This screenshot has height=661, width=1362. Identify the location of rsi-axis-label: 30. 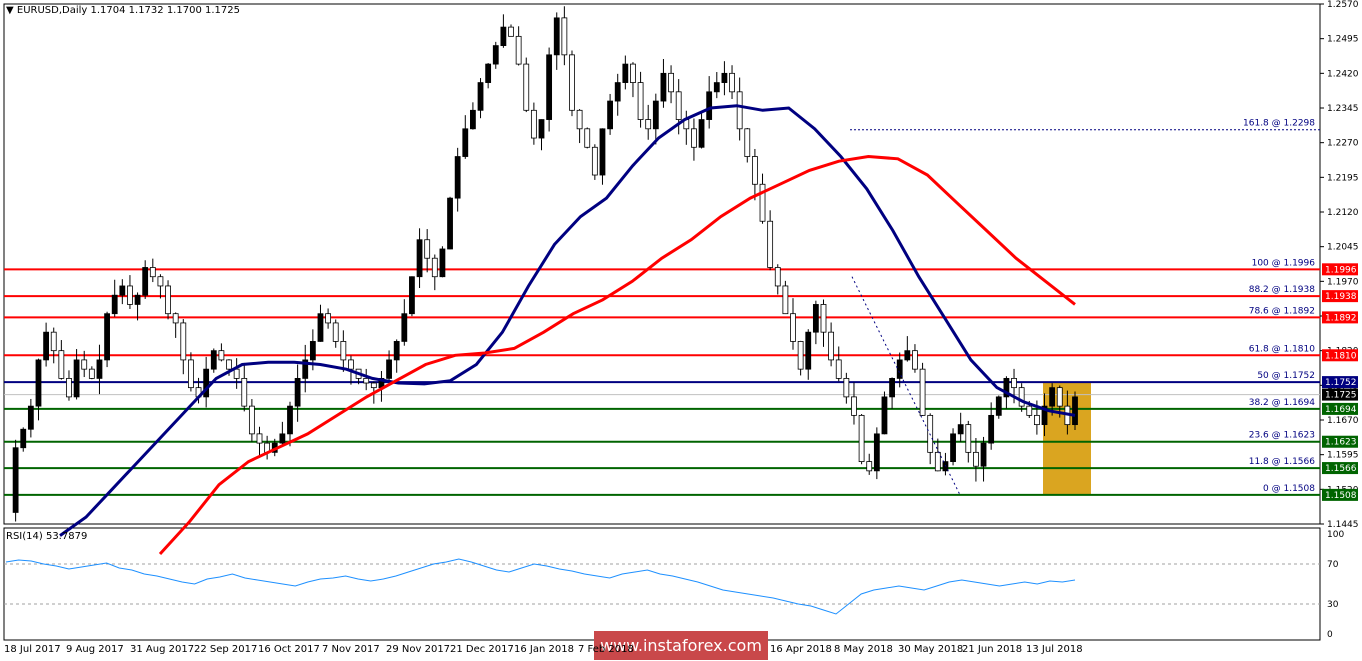
(1333, 605).